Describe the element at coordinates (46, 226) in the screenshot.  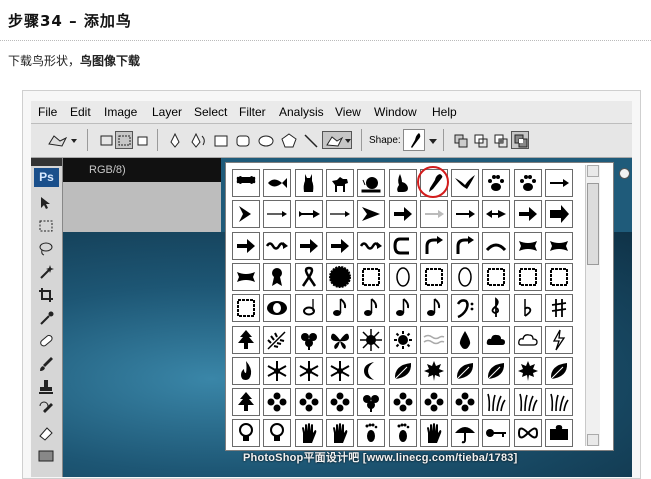
I see `marquee-tool` at that location.